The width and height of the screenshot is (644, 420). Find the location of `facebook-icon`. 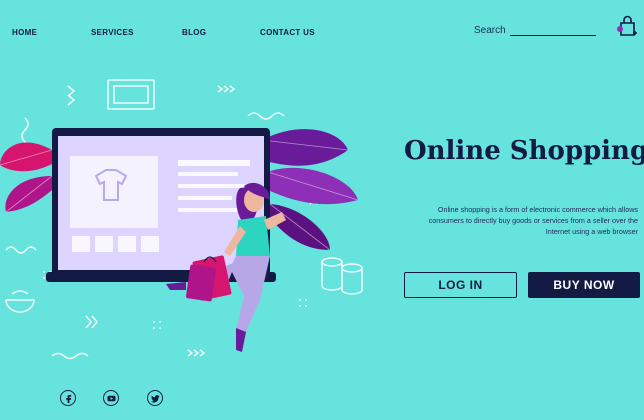

facebook-icon is located at coordinates (68, 398).